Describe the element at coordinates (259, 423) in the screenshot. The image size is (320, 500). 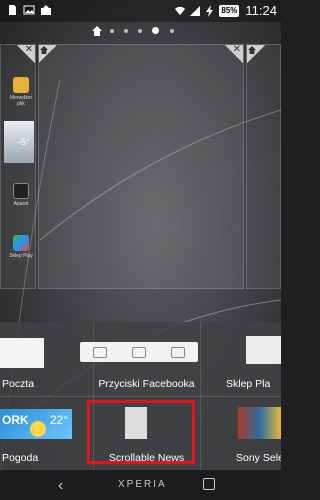
I see `sony-select-preview` at that location.